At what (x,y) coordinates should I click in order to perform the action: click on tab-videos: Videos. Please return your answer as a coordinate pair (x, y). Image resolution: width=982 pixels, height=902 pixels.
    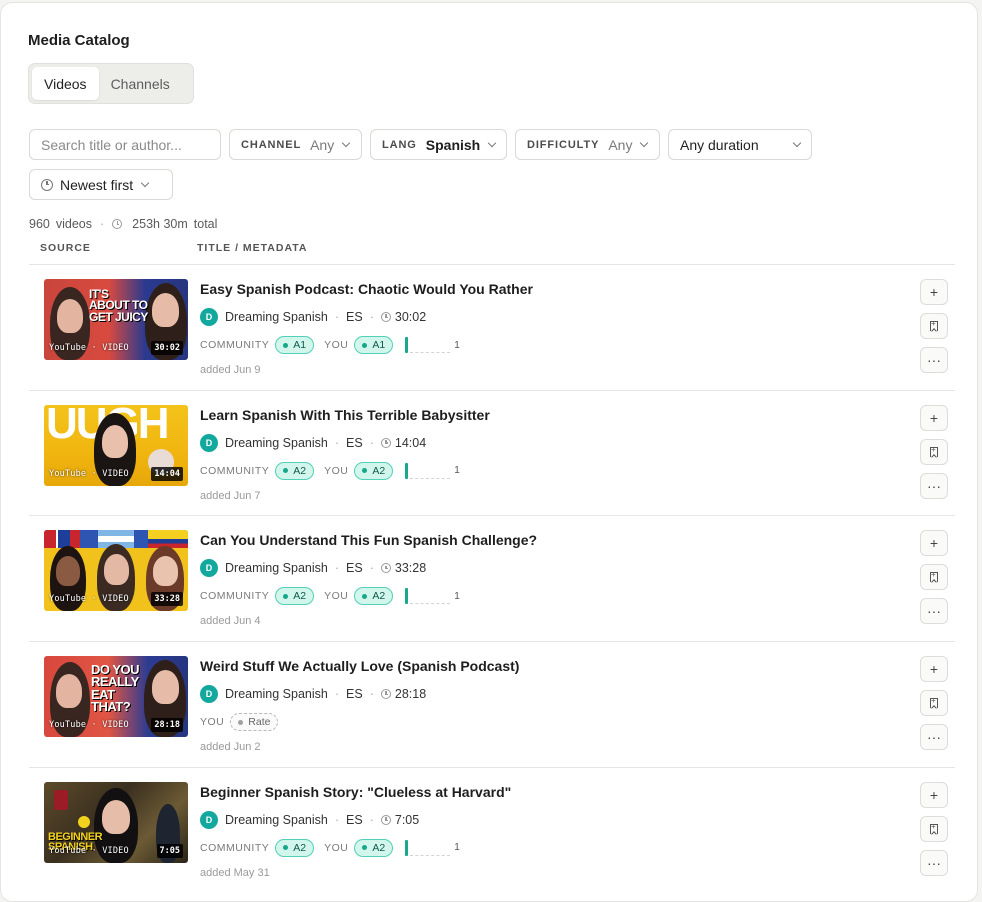
    Looking at the image, I should click on (65, 83).